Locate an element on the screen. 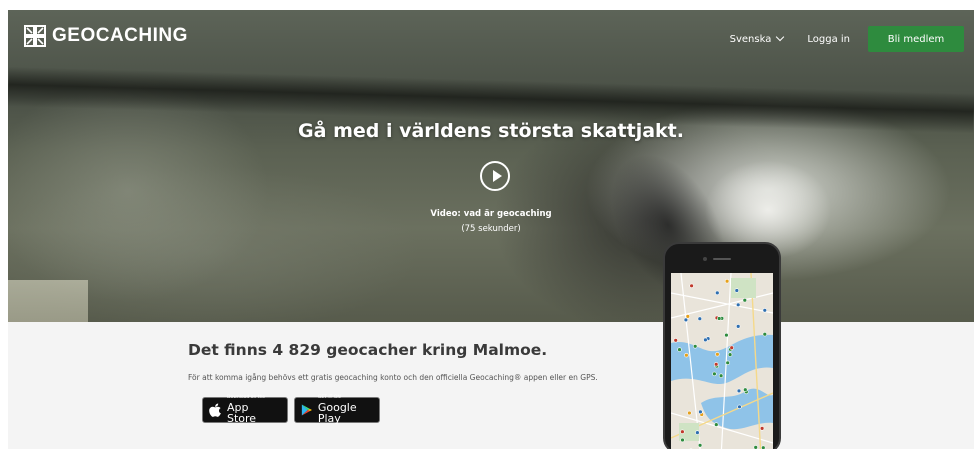  hero-headline: Gå med i världens största skattjakt. is located at coordinates (491, 131).